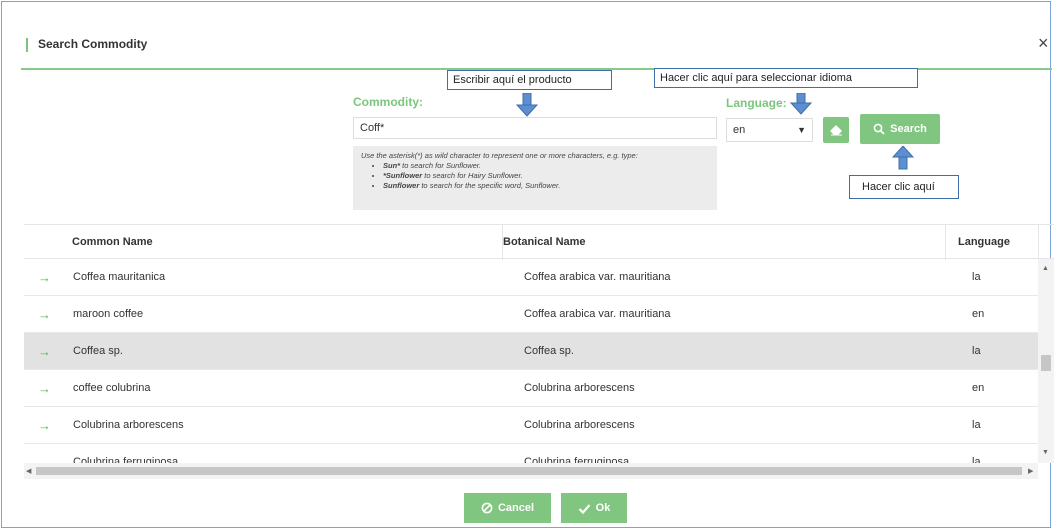 The height and width of the screenshot is (531, 1054). I want to click on commodity-input, so click(535, 128).